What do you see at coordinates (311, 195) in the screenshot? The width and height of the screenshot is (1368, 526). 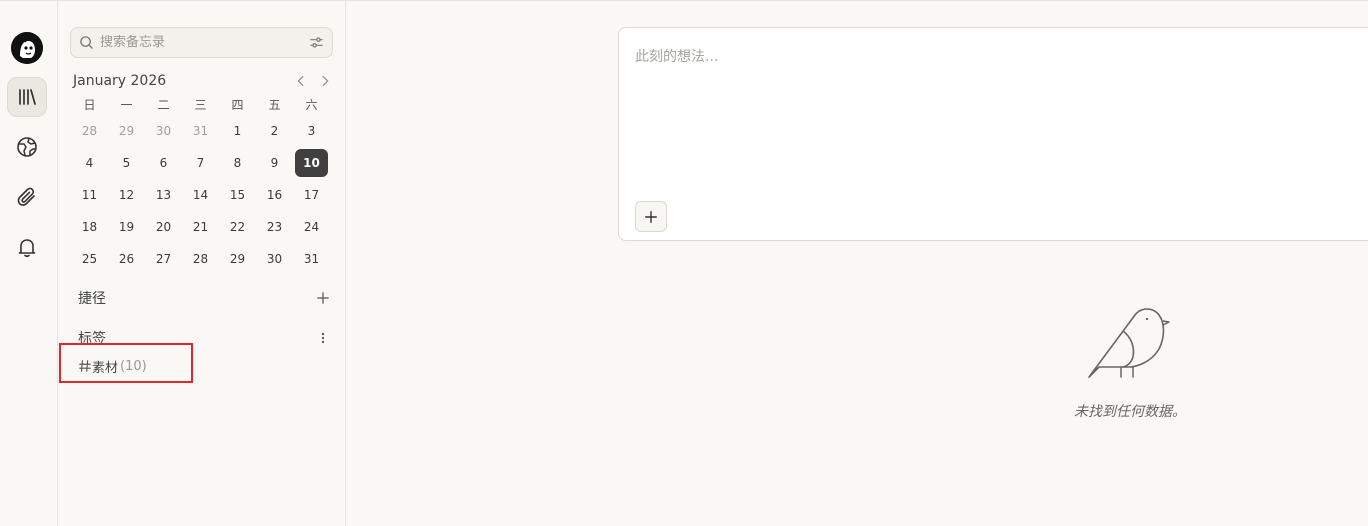 I see `calendar-day: 17` at bounding box center [311, 195].